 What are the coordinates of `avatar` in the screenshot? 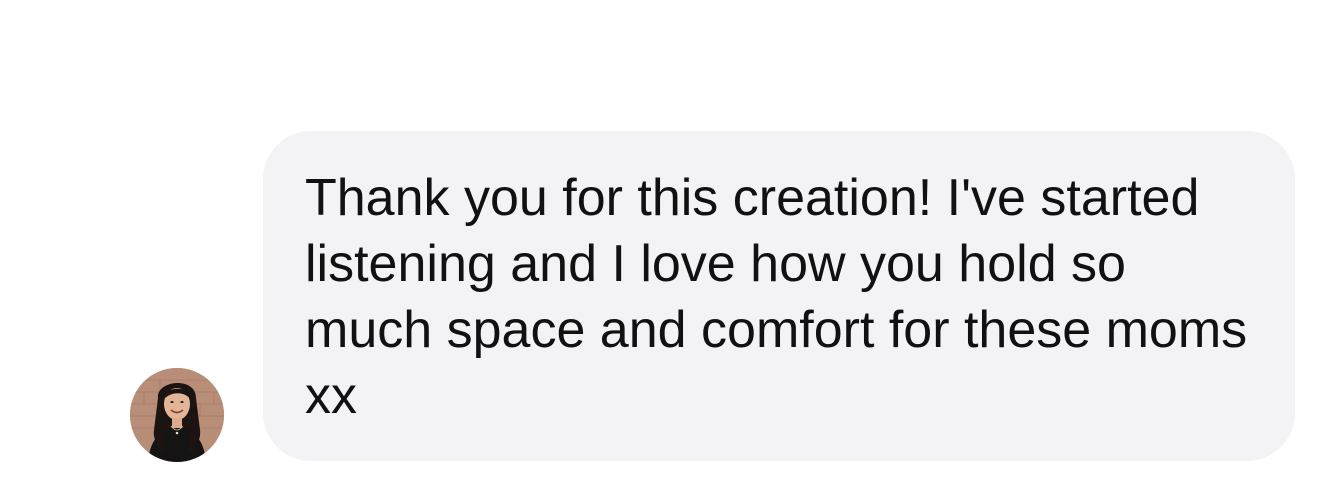 It's located at (177, 415).